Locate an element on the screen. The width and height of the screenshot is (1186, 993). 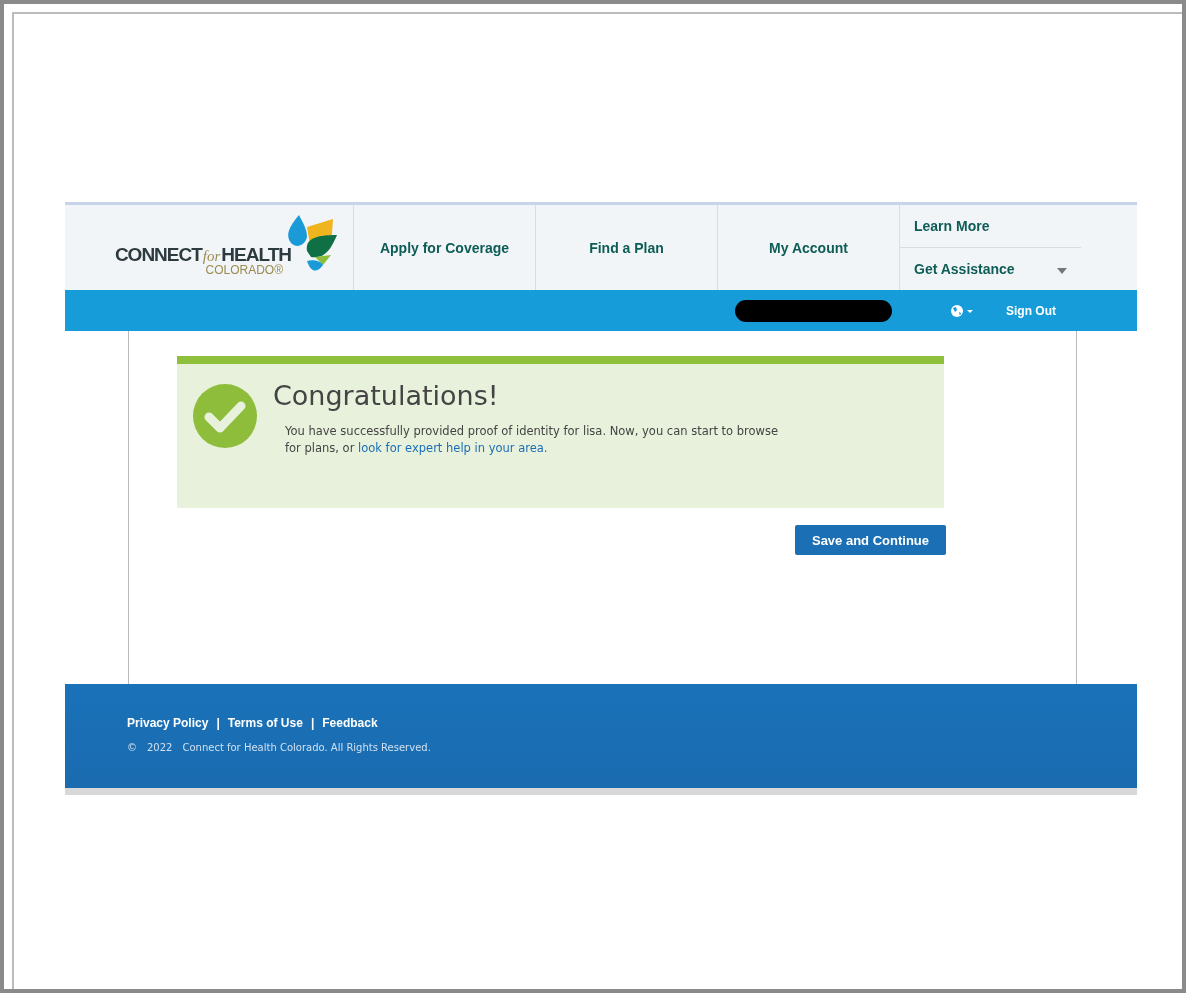
globe-icon is located at coordinates (963, 310).